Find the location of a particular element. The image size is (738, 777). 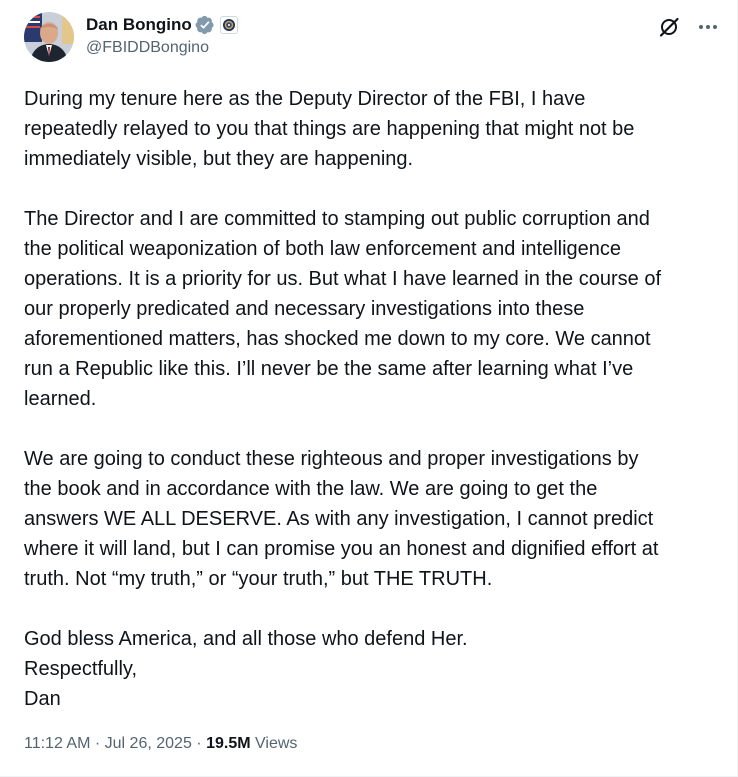

tweet-time: 11:12 AM is located at coordinates (57, 743).